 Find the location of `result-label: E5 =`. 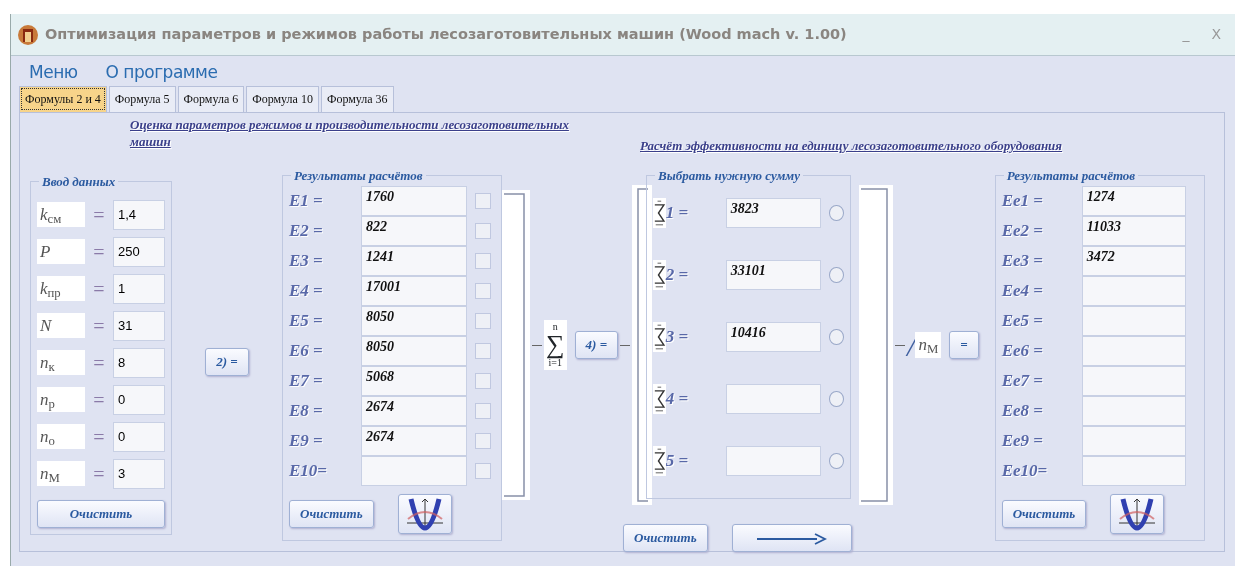

result-label: E5 = is located at coordinates (306, 321).